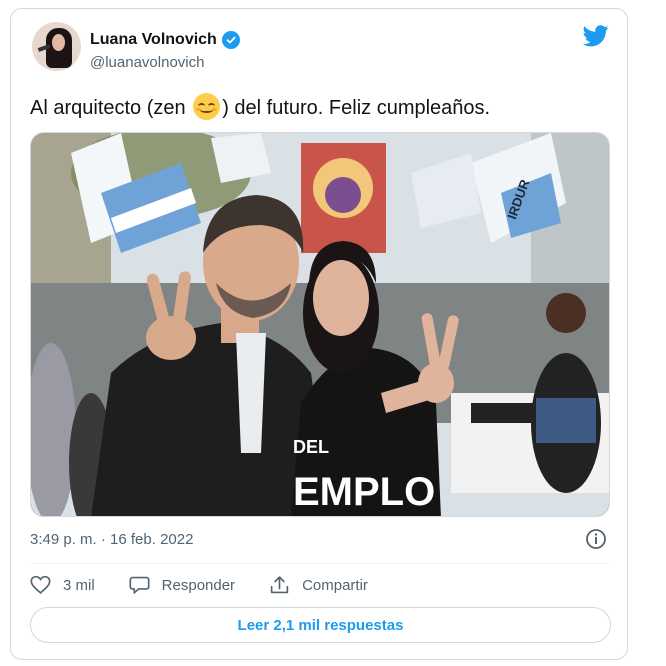 Image resolution: width=666 pixels, height=666 pixels. Describe the element at coordinates (279, 585) in the screenshot. I see `share-upload-icon` at that location.